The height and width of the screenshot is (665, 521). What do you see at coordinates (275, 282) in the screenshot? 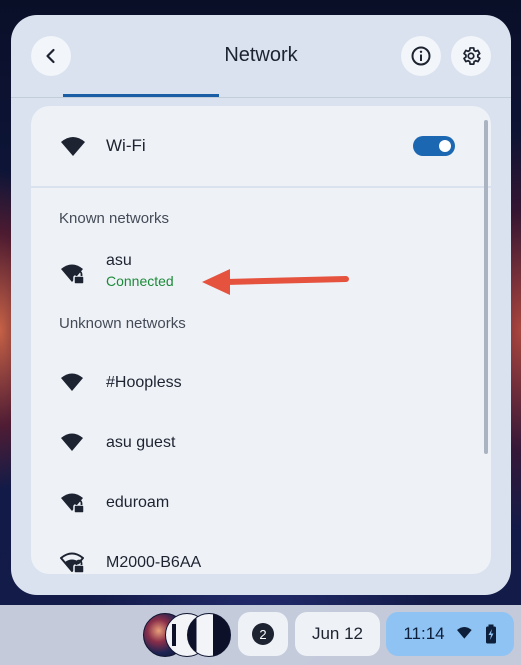
I see `annotation-arrow` at bounding box center [275, 282].